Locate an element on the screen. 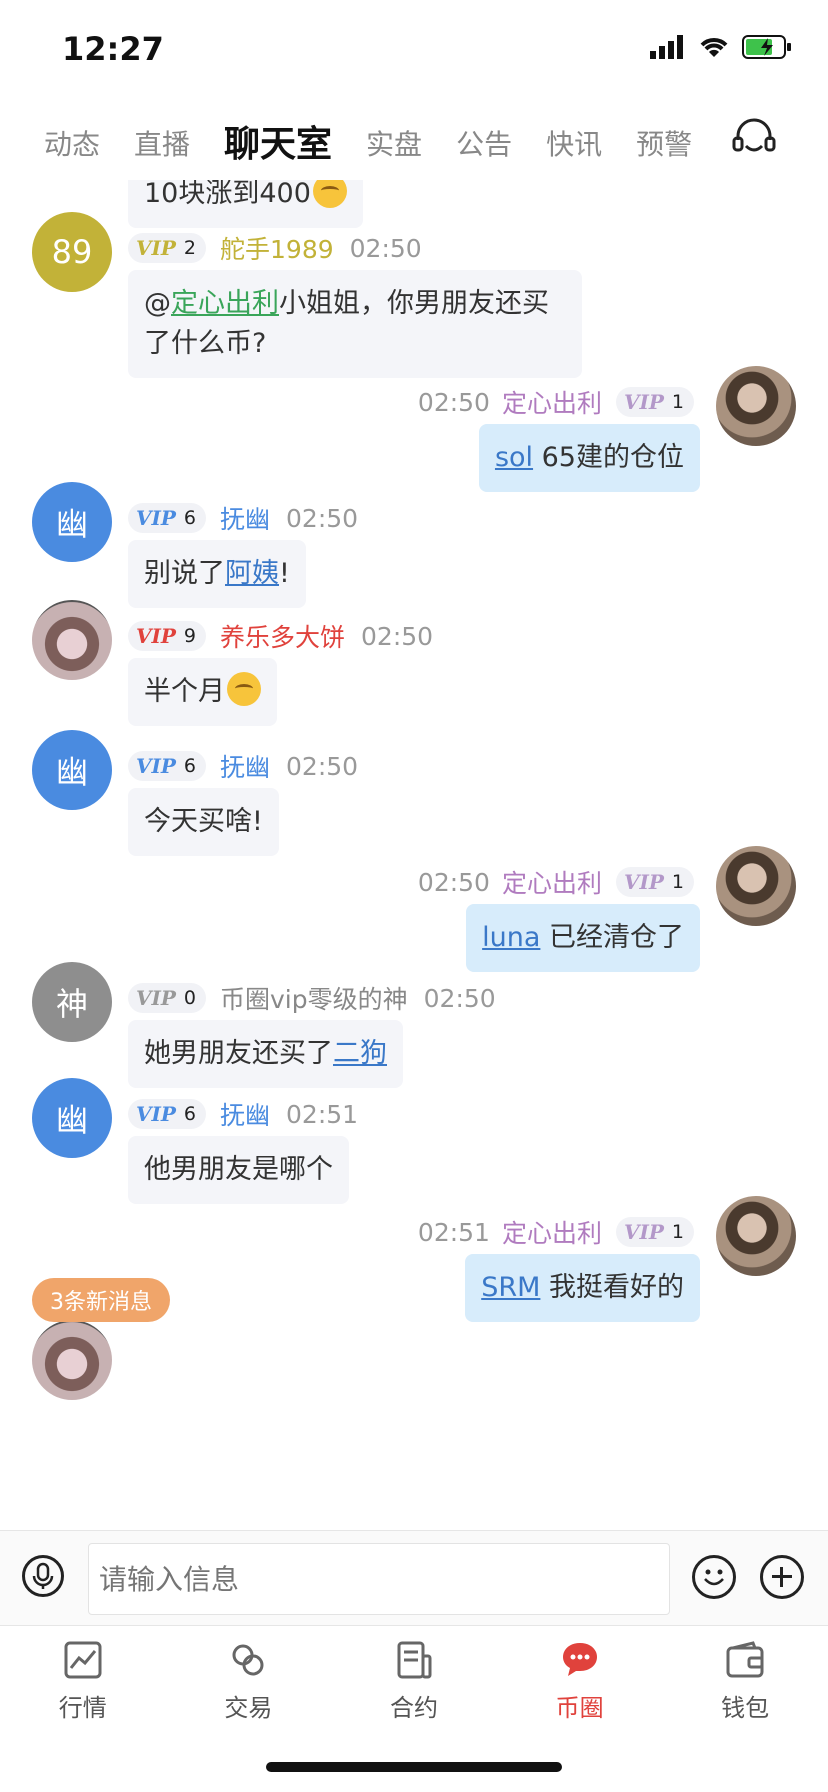 The width and height of the screenshot is (828, 1792). microphone-icon is located at coordinates (43, 1575).